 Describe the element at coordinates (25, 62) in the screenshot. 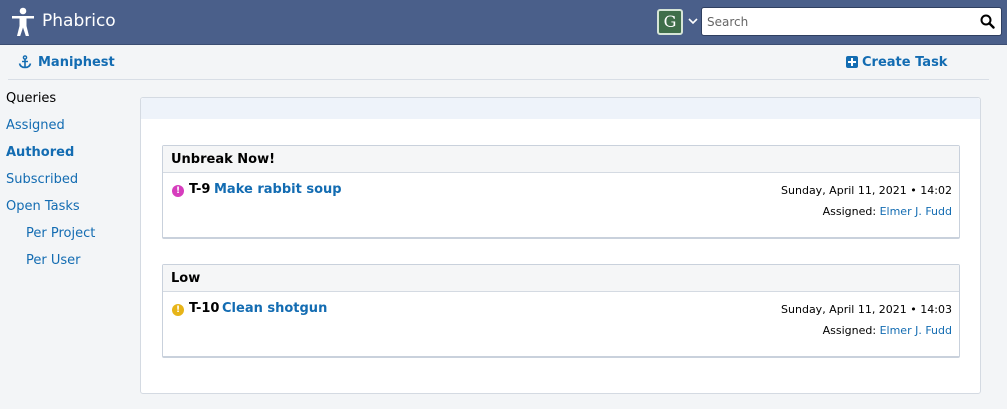

I see `anchor-icon` at that location.